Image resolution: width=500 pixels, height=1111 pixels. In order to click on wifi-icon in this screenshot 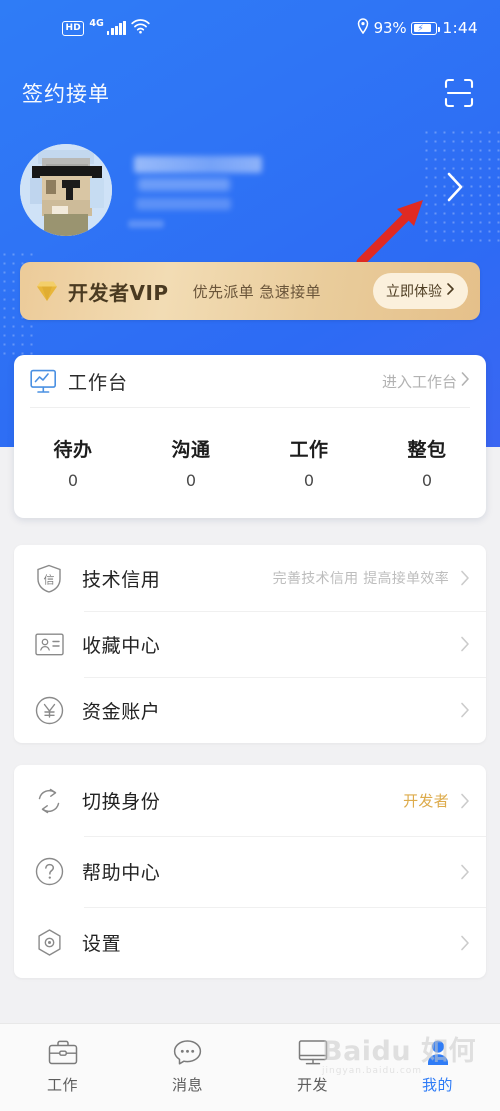, I will do `click(140, 28)`.